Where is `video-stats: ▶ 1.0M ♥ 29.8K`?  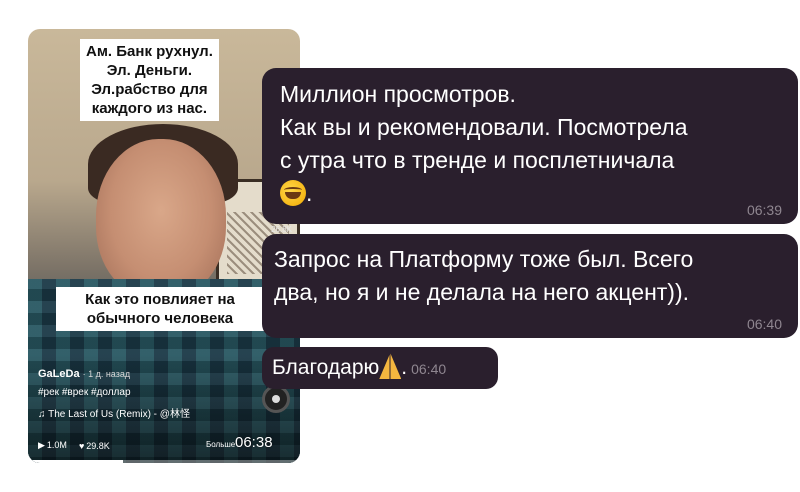 video-stats: ▶ 1.0M ♥ 29.8K is located at coordinates (74, 445).